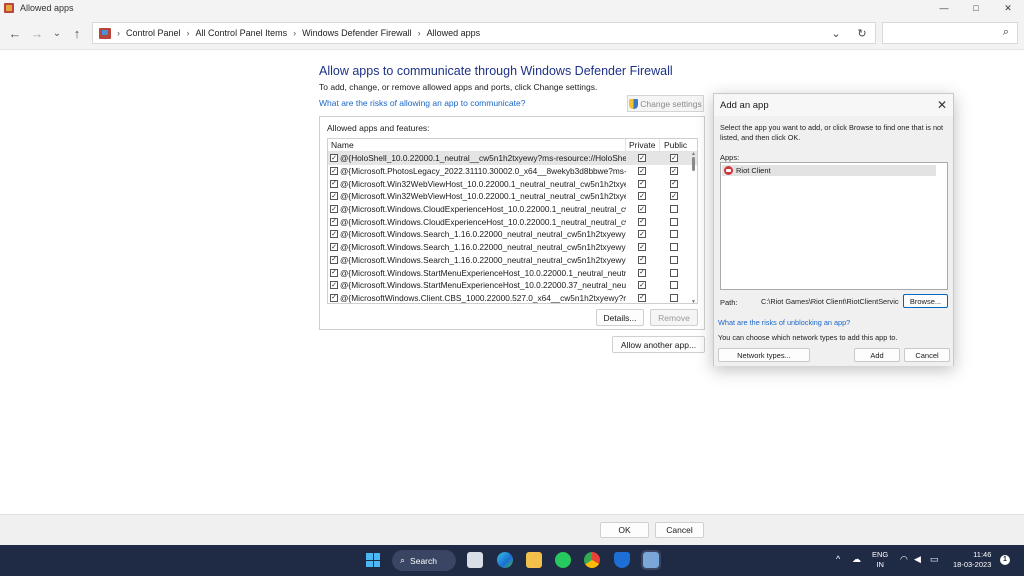 The image size is (1024, 576). What do you see at coordinates (1006, 32) in the screenshot?
I see `search-icon: ⌕` at bounding box center [1006, 32].